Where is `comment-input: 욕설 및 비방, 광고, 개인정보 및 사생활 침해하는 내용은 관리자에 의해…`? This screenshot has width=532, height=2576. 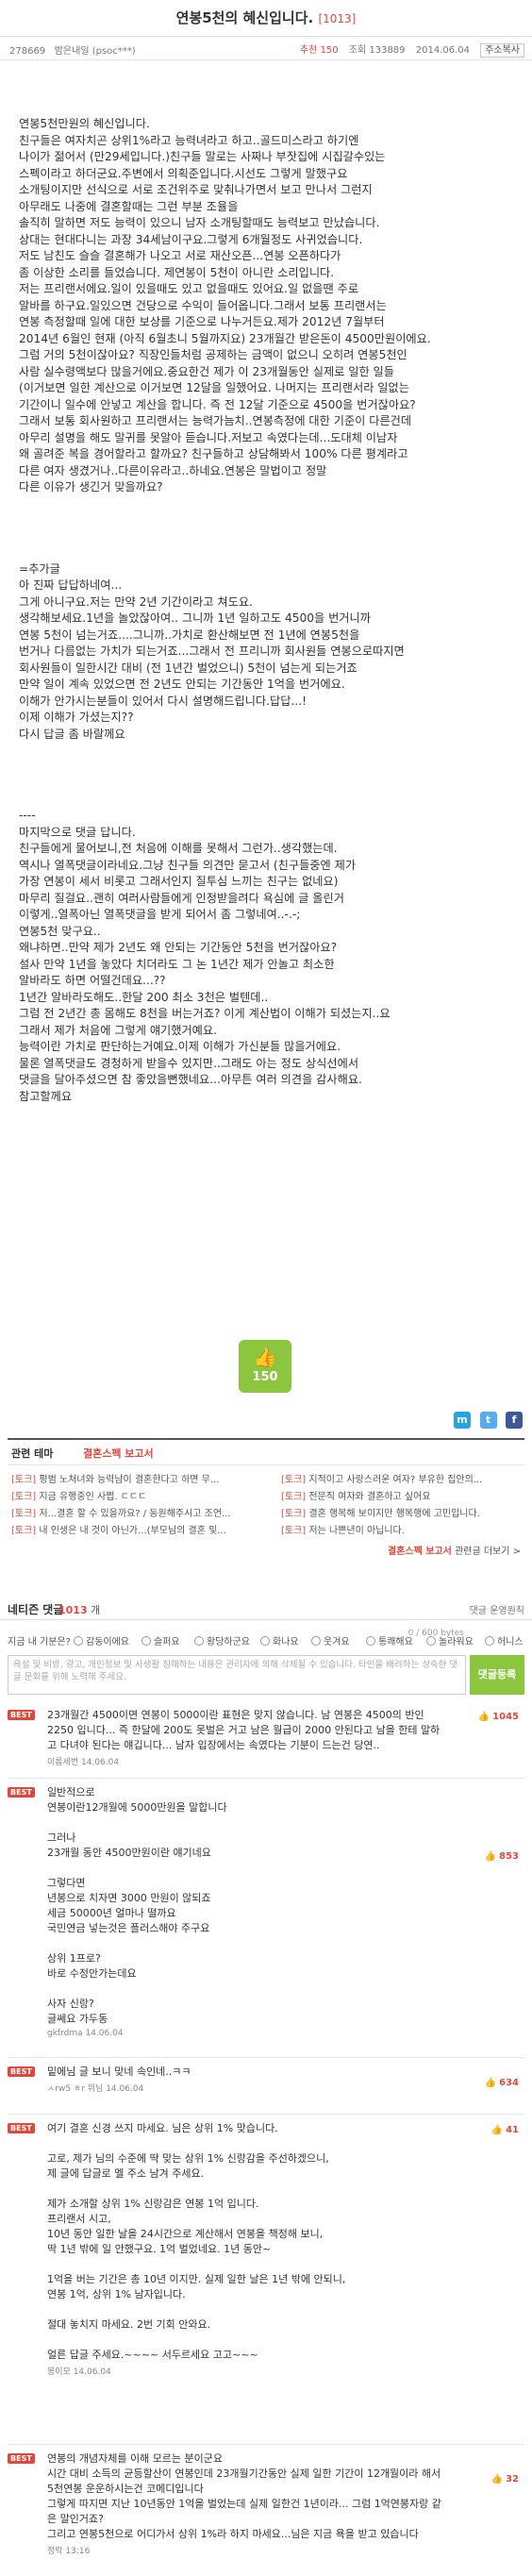 comment-input: 욕설 및 비방, 광고, 개인정보 및 사생활 침해하는 내용은 관리자에 의해… is located at coordinates (237, 1675).